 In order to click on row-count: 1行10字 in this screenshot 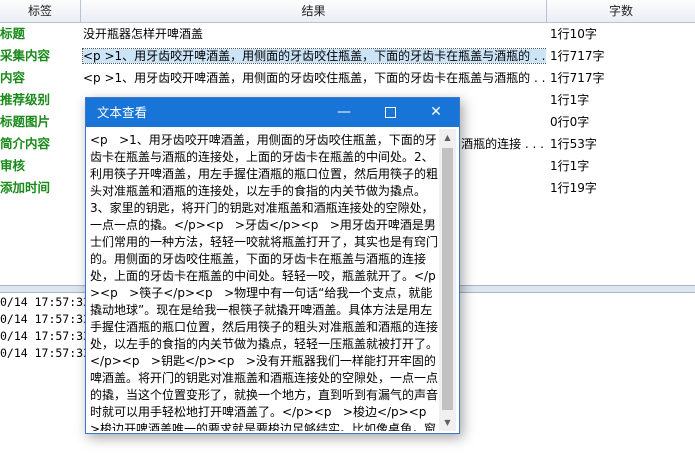, I will do `click(573, 34)`.